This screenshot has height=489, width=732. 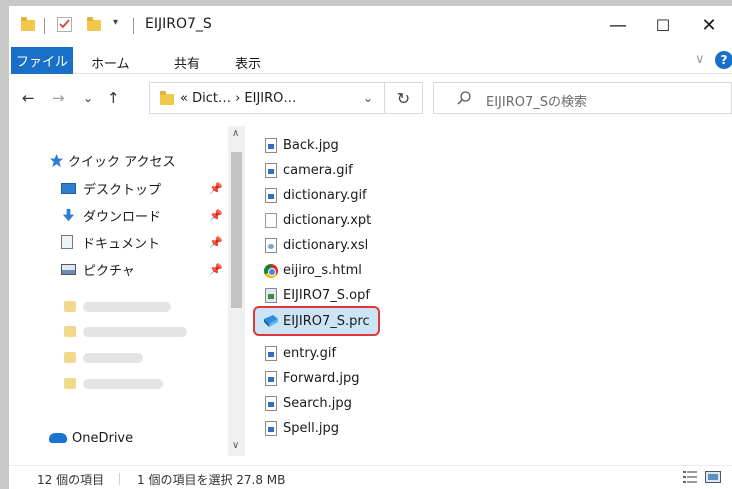 I want to click on nav-item-onedrive: OneDrive, so click(x=91, y=438).